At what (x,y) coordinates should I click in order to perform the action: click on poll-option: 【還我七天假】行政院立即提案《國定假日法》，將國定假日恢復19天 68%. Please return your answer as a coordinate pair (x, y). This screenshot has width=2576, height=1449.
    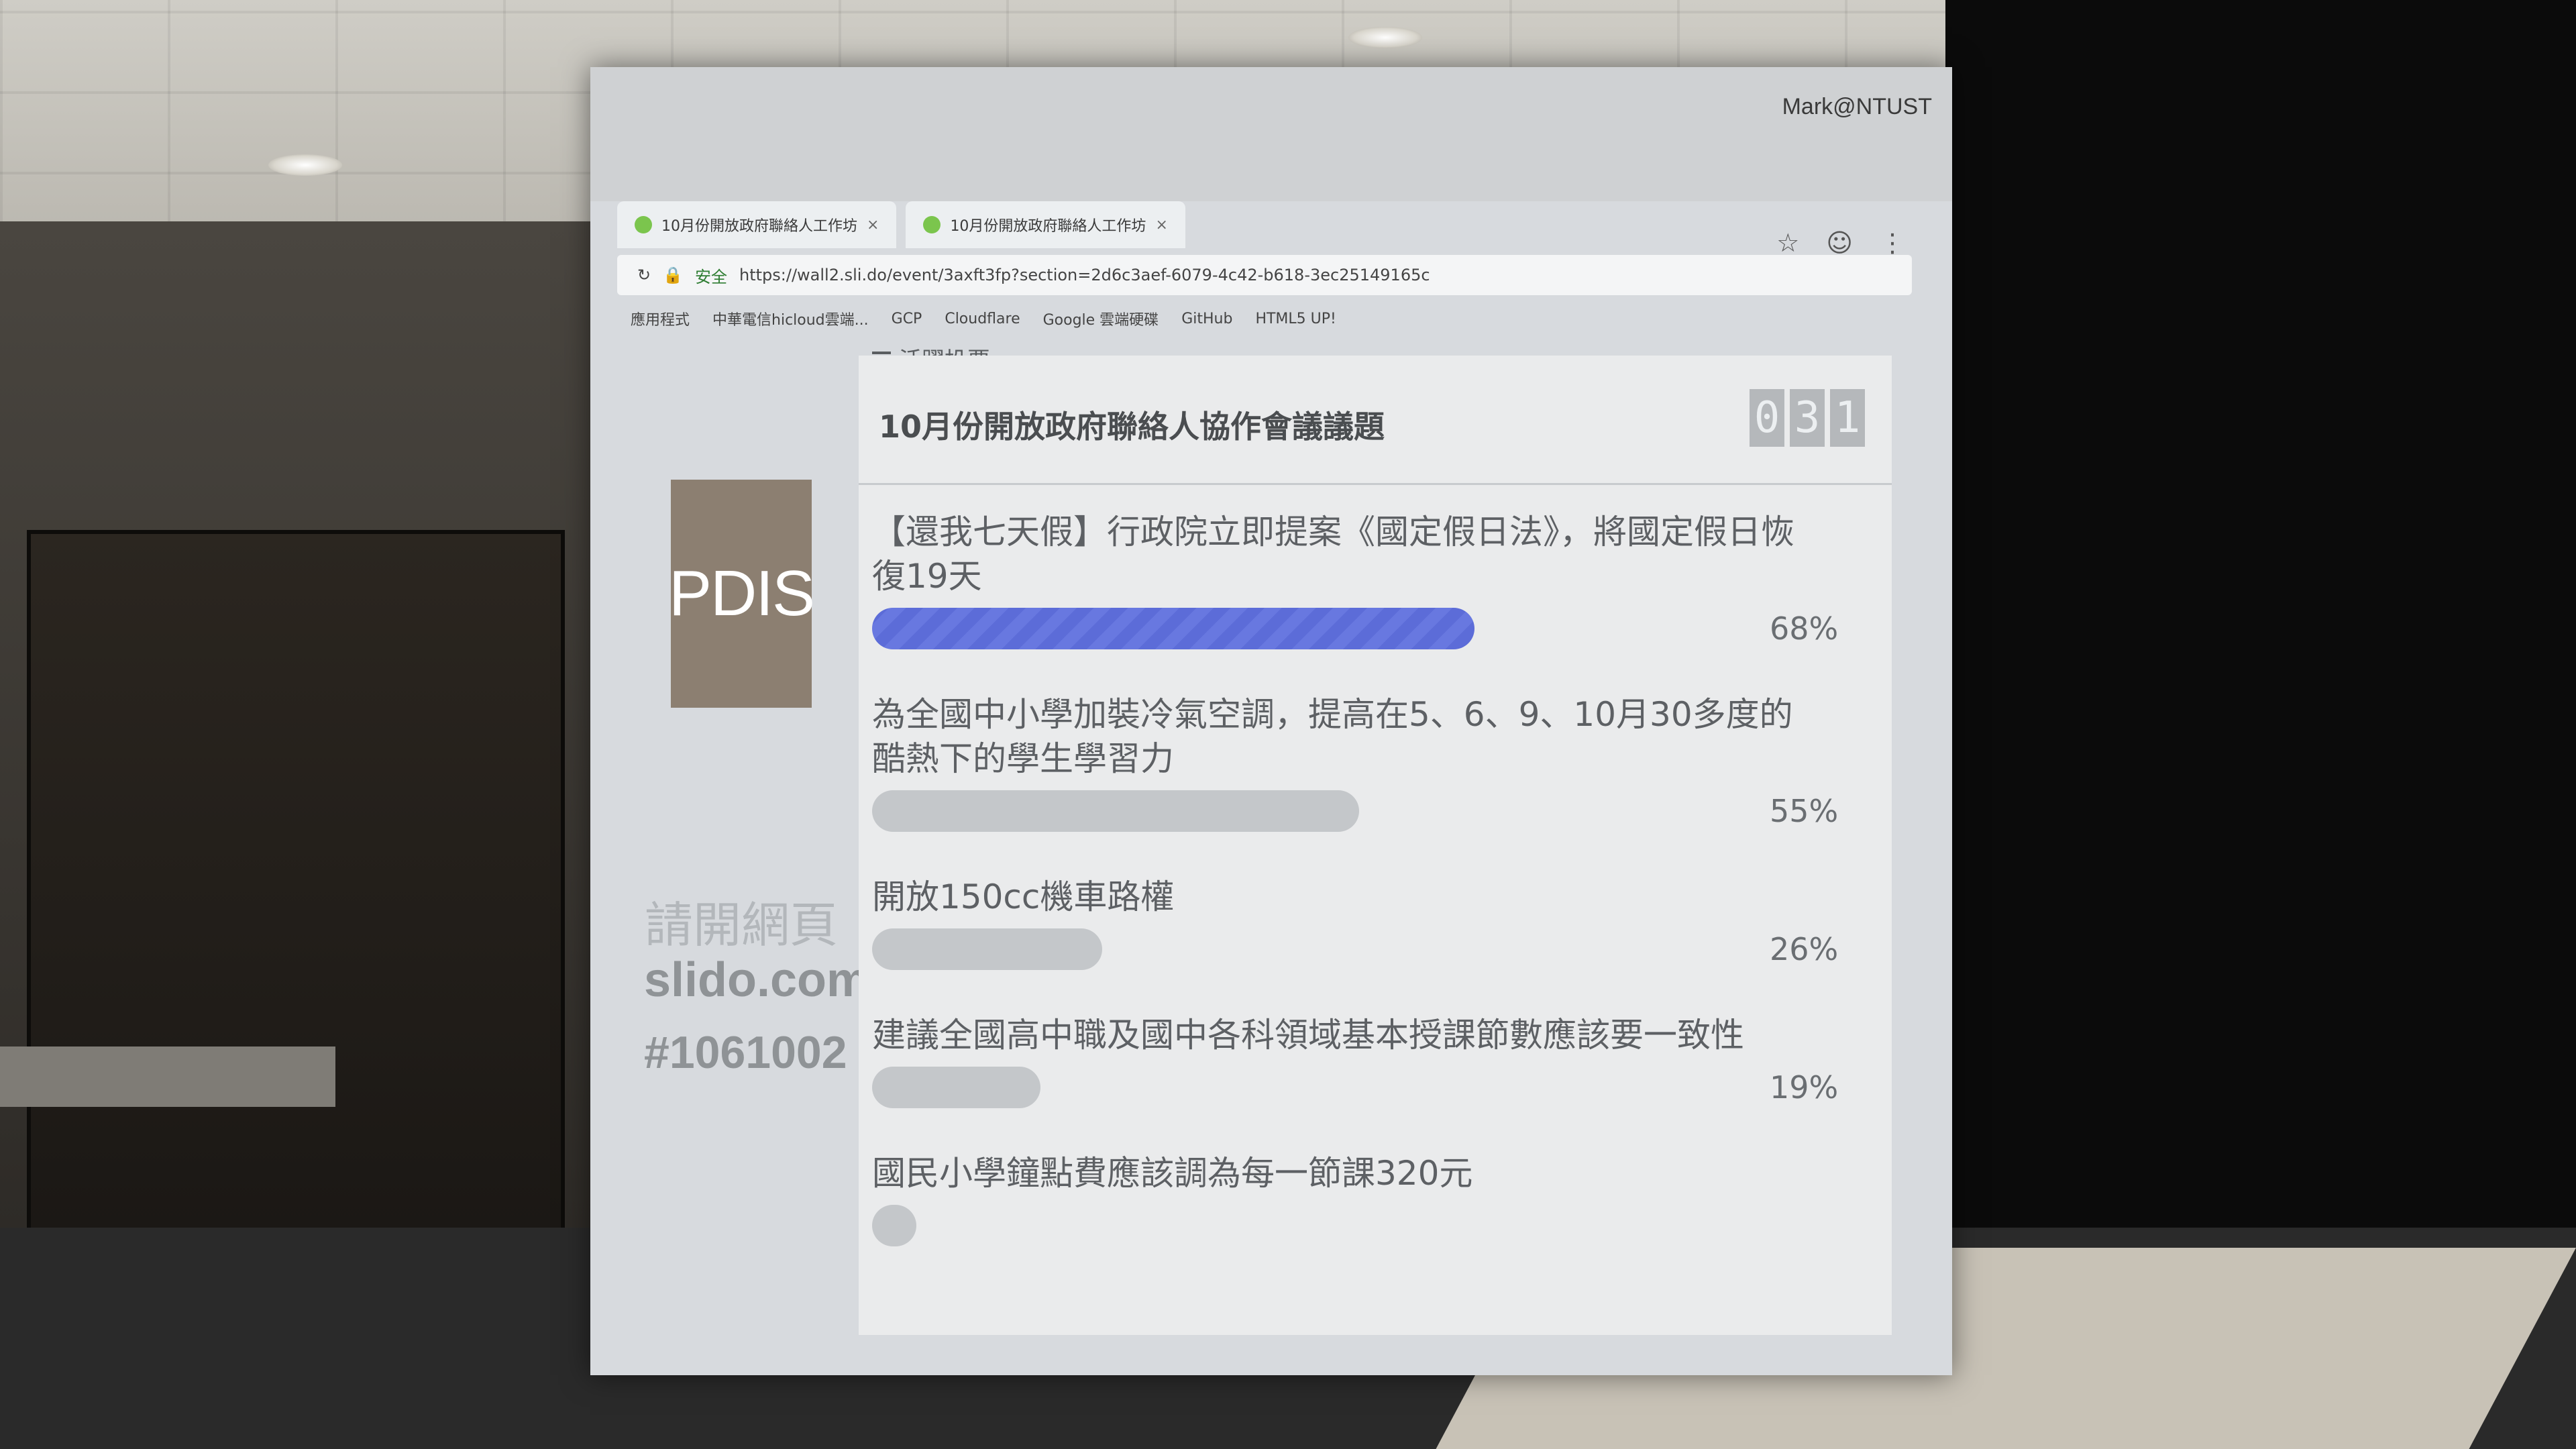
    Looking at the image, I should click on (1368, 579).